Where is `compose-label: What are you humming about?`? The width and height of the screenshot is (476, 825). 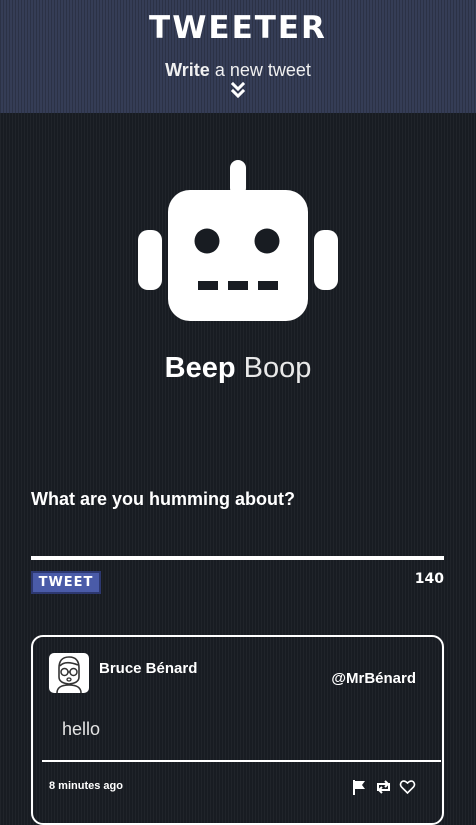 compose-label: What are you humming about? is located at coordinates (163, 499).